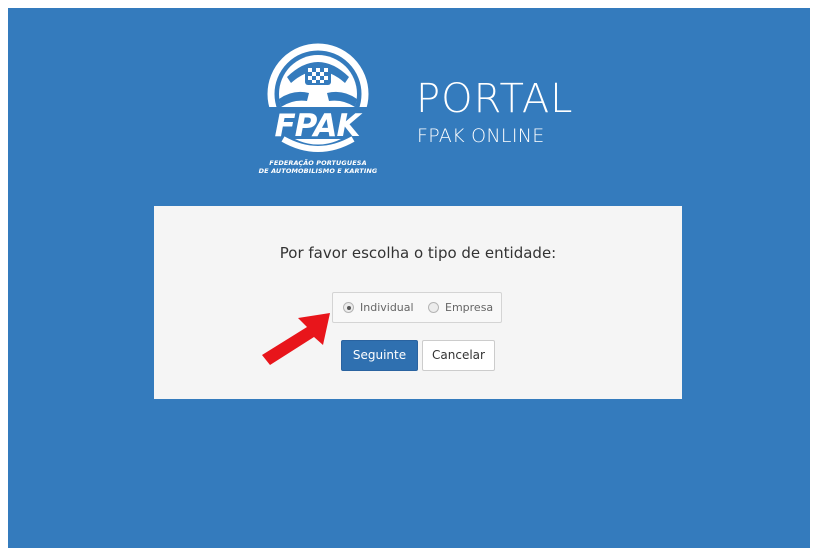 The width and height of the screenshot is (813, 548). I want to click on radio-option-individual: Individual, so click(378, 307).